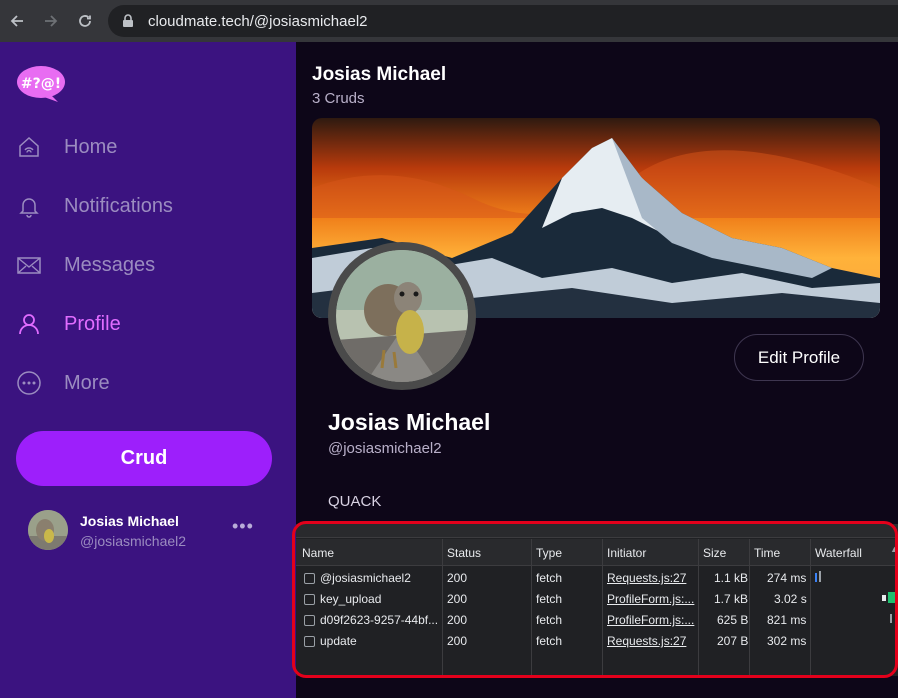 The width and height of the screenshot is (898, 698). Describe the element at coordinates (29, 324) in the screenshot. I see `user-icon` at that location.